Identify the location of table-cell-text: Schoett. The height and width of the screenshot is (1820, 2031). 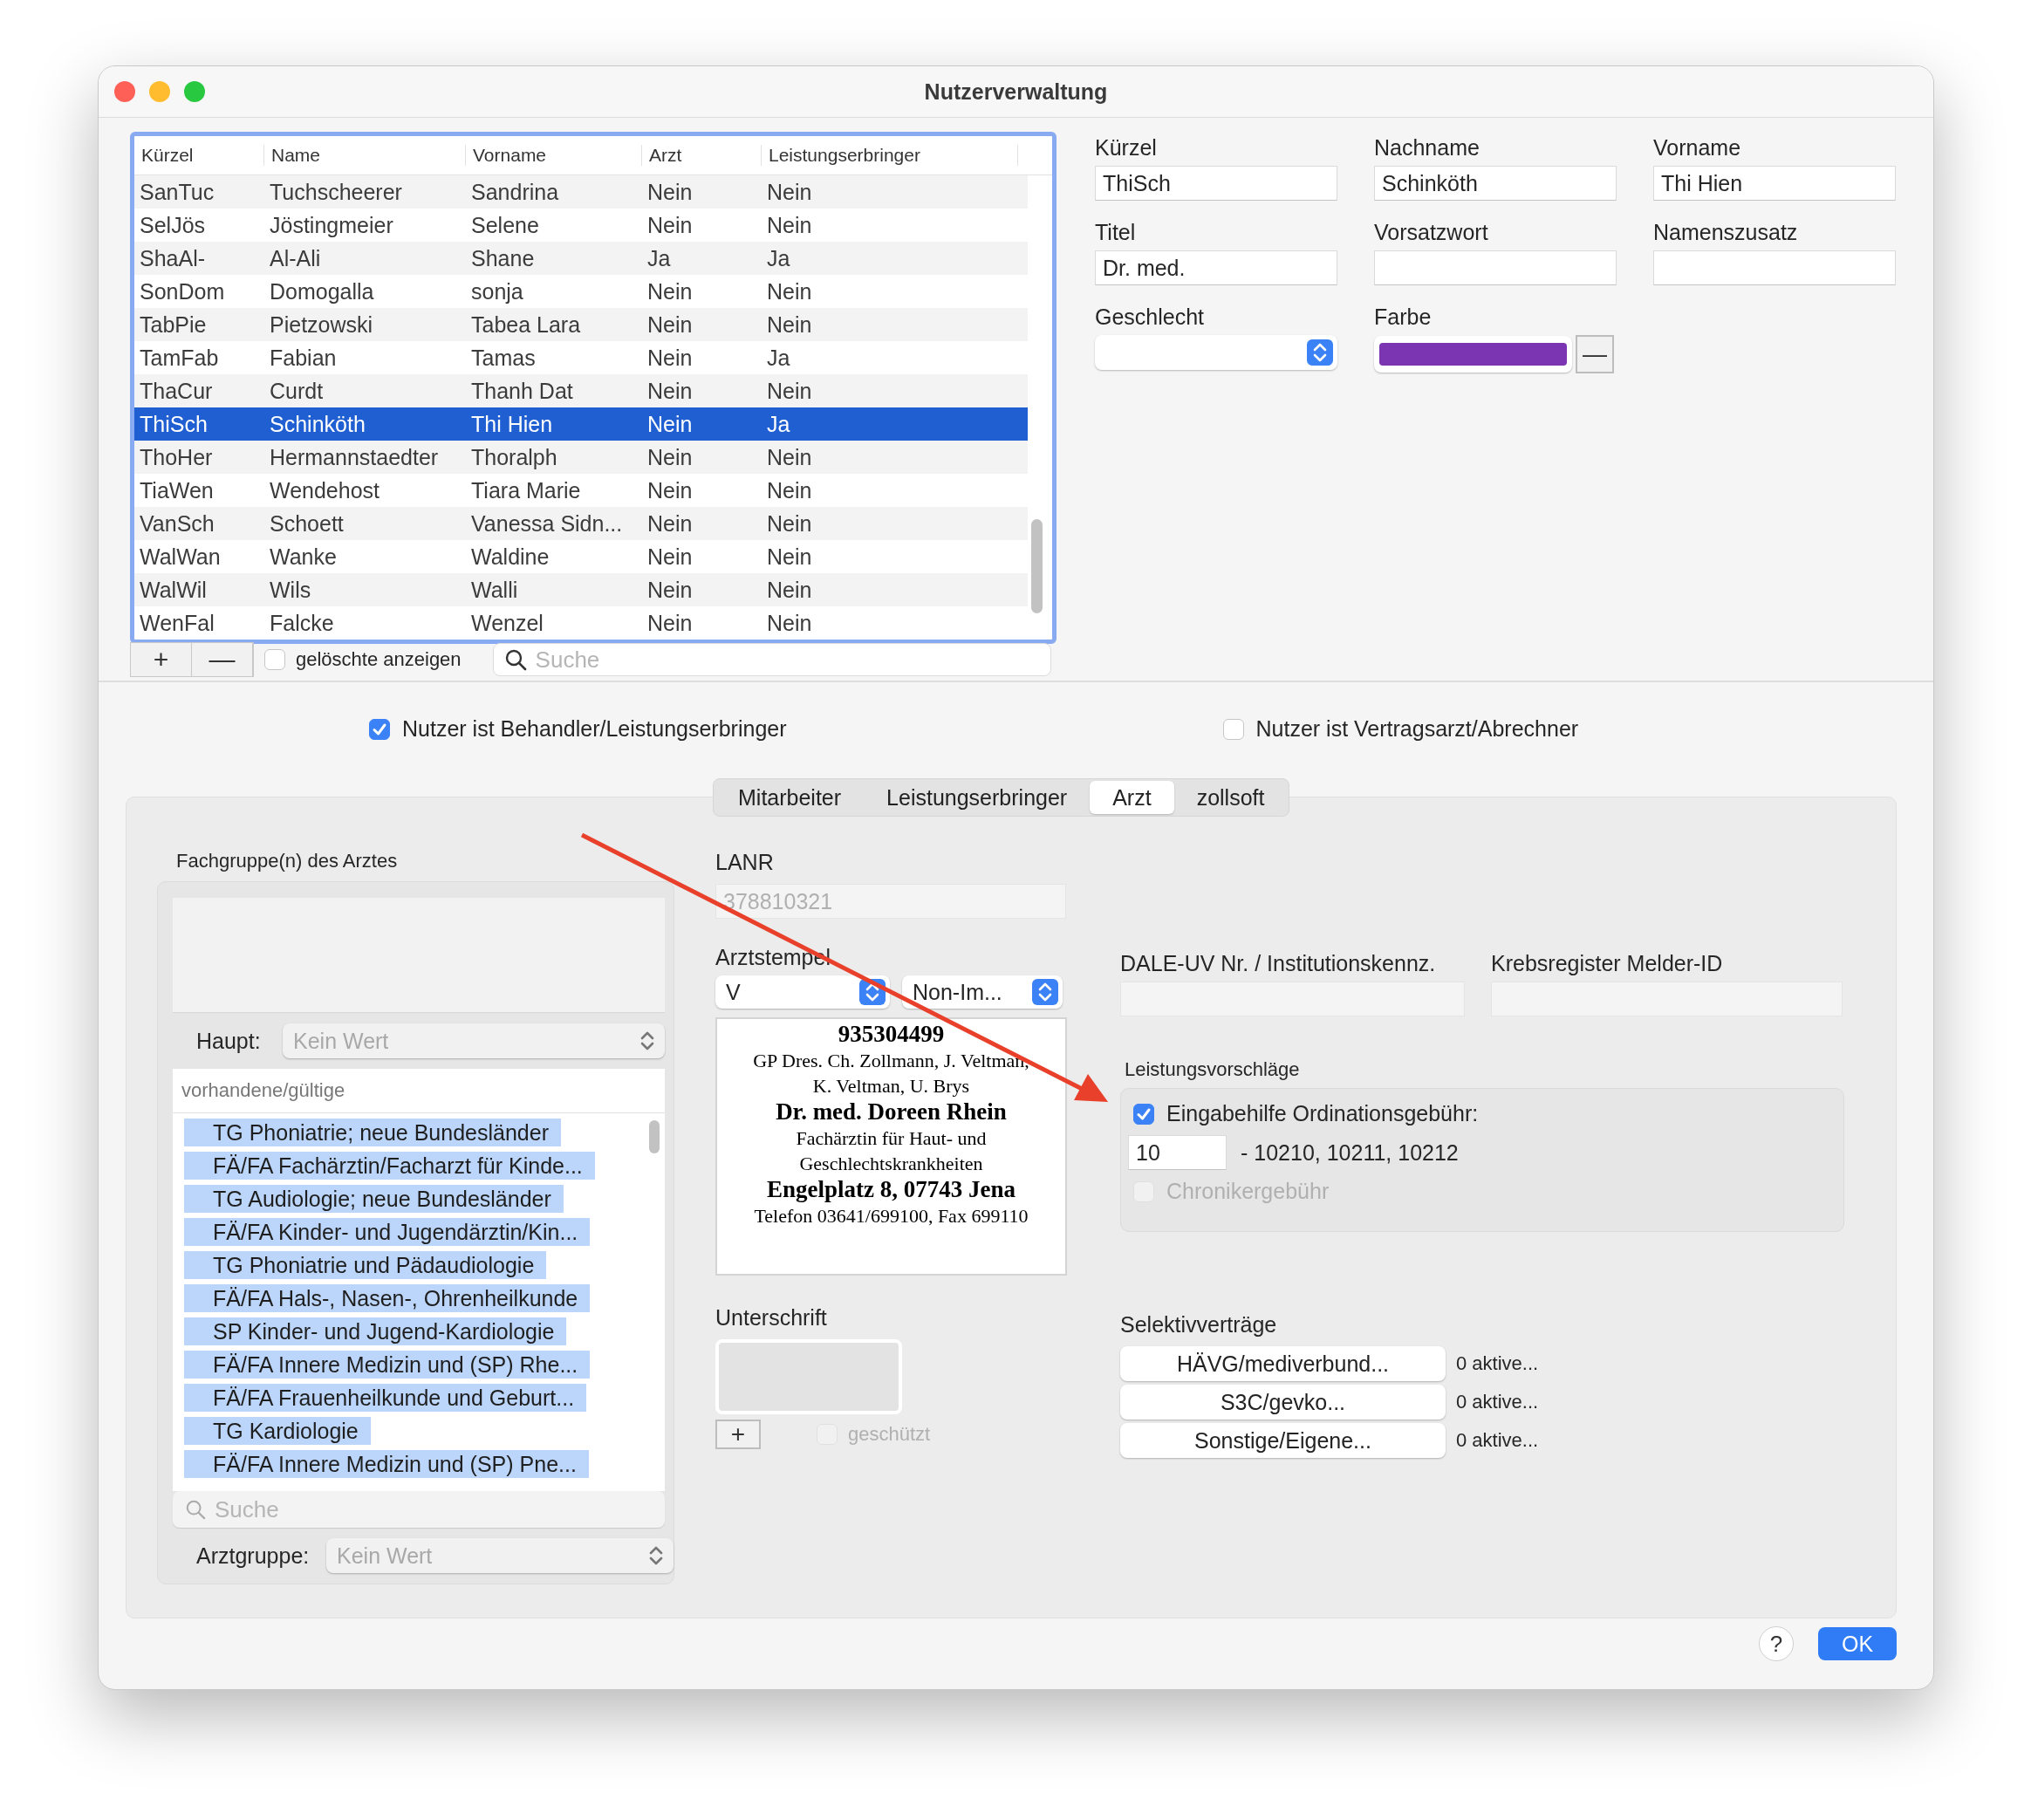
(307, 523).